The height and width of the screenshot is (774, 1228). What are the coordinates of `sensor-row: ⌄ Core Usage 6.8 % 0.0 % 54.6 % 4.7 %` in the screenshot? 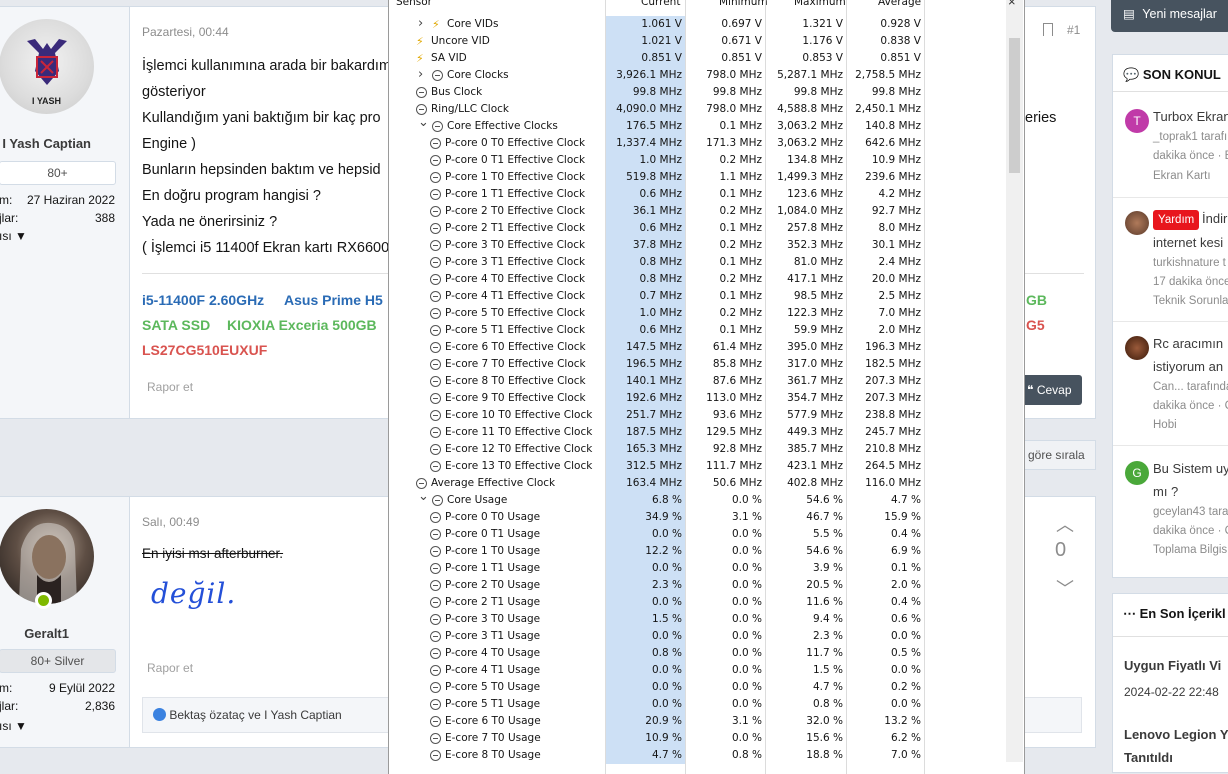 It's located at (699, 499).